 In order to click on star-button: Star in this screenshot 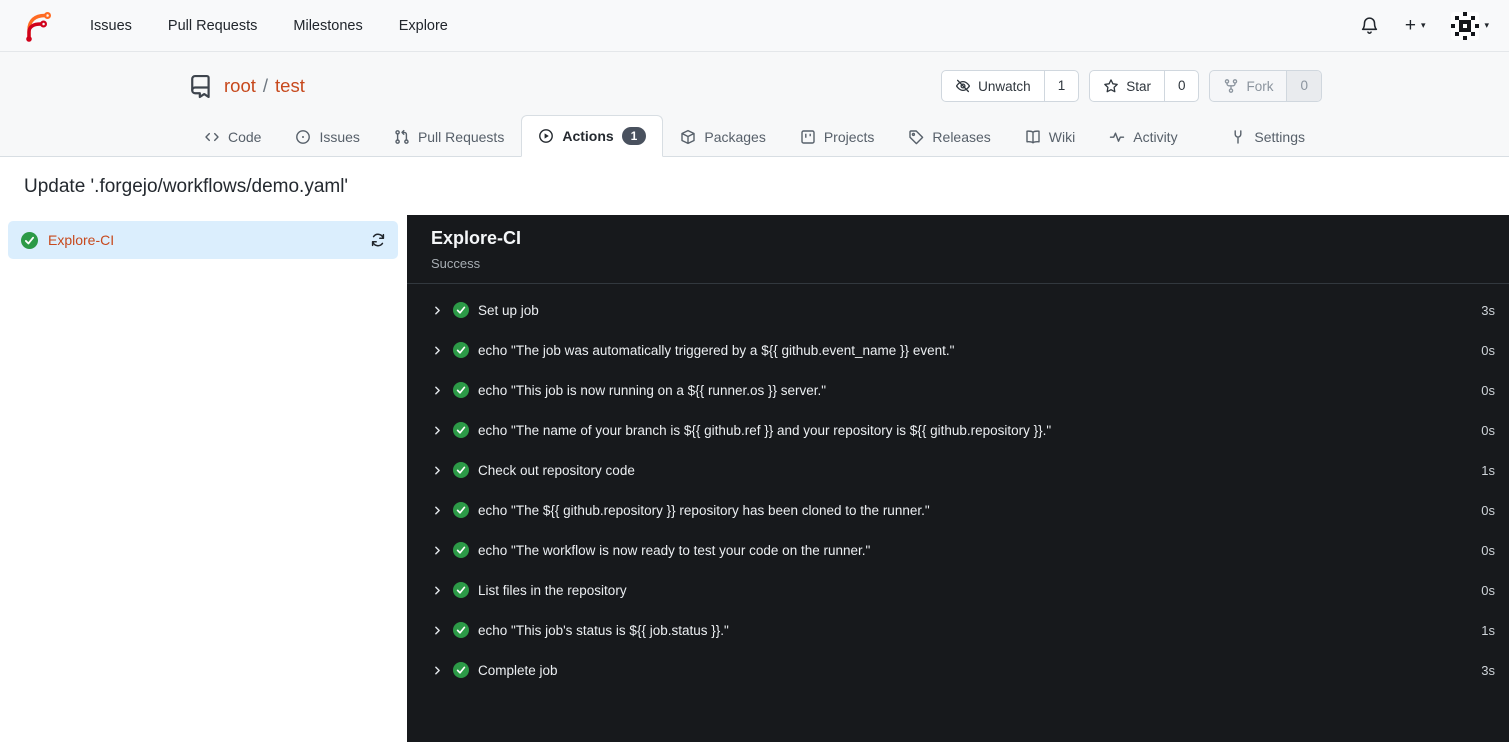, I will do `click(1127, 86)`.